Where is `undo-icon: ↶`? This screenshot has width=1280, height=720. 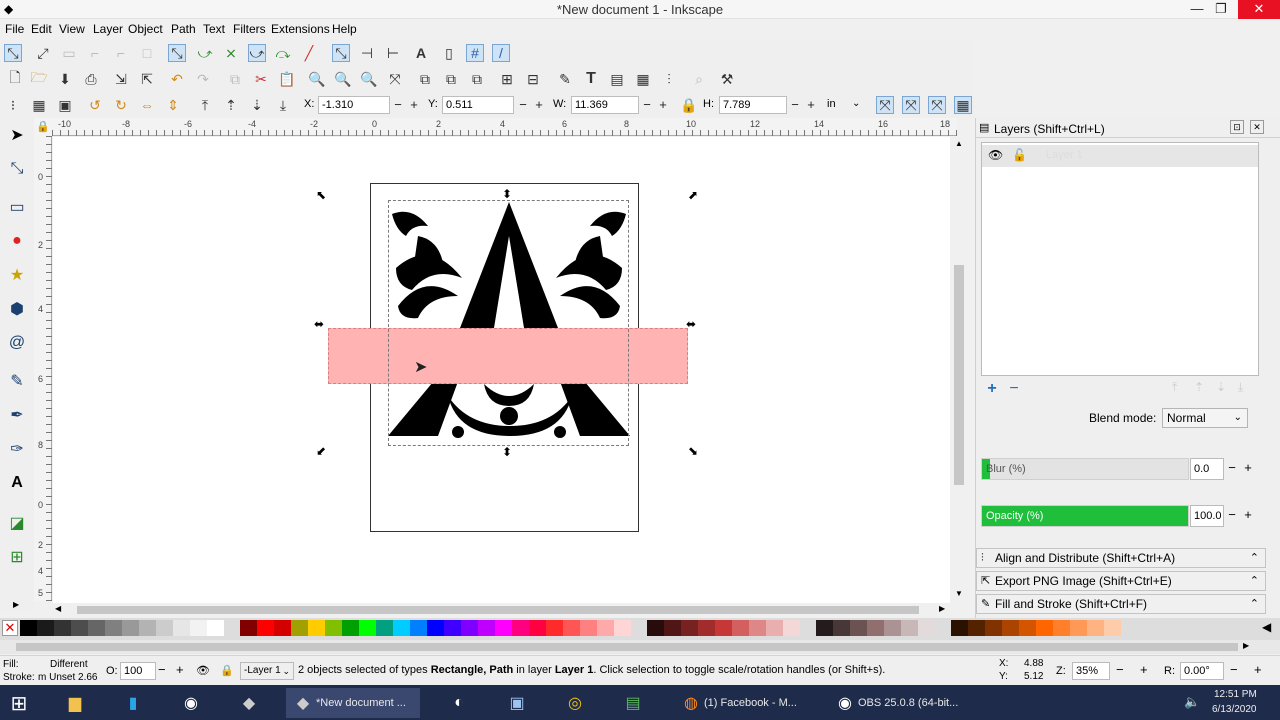 undo-icon: ↶ is located at coordinates (177, 79).